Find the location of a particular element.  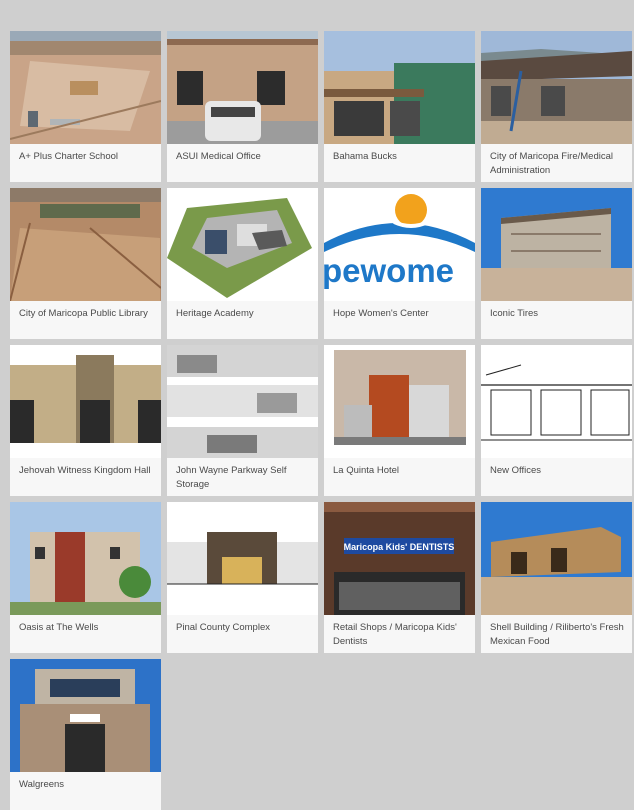

project-name: Pinal County Complex is located at coordinates (223, 627).